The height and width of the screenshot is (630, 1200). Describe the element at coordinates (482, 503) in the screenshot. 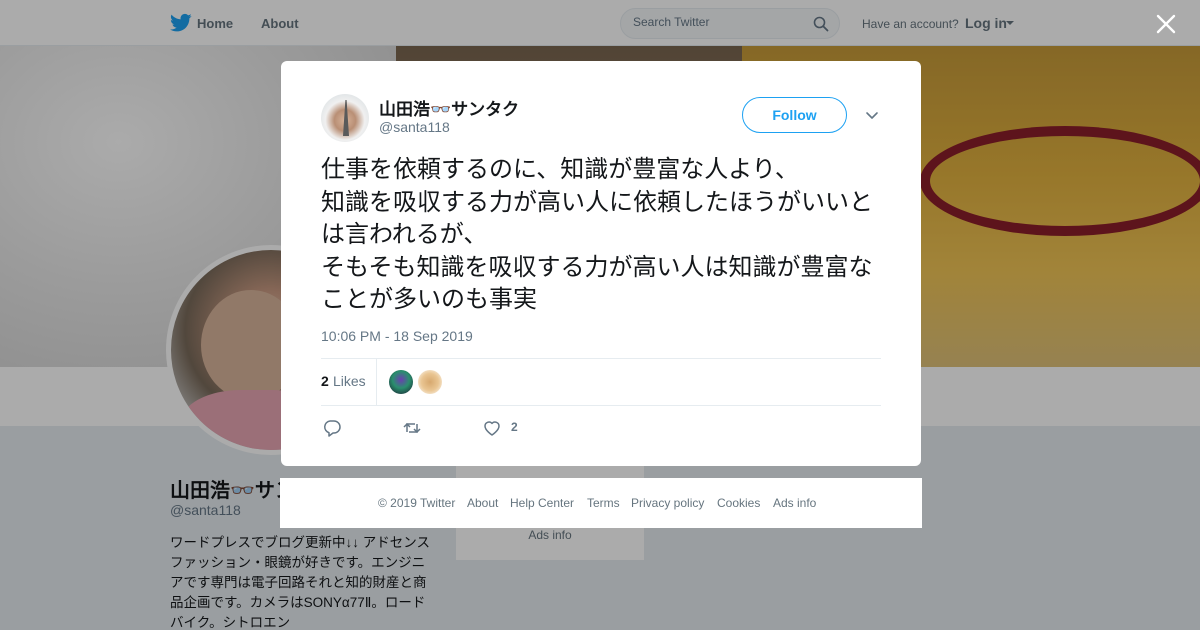

I see `footer-about-link: About` at that location.